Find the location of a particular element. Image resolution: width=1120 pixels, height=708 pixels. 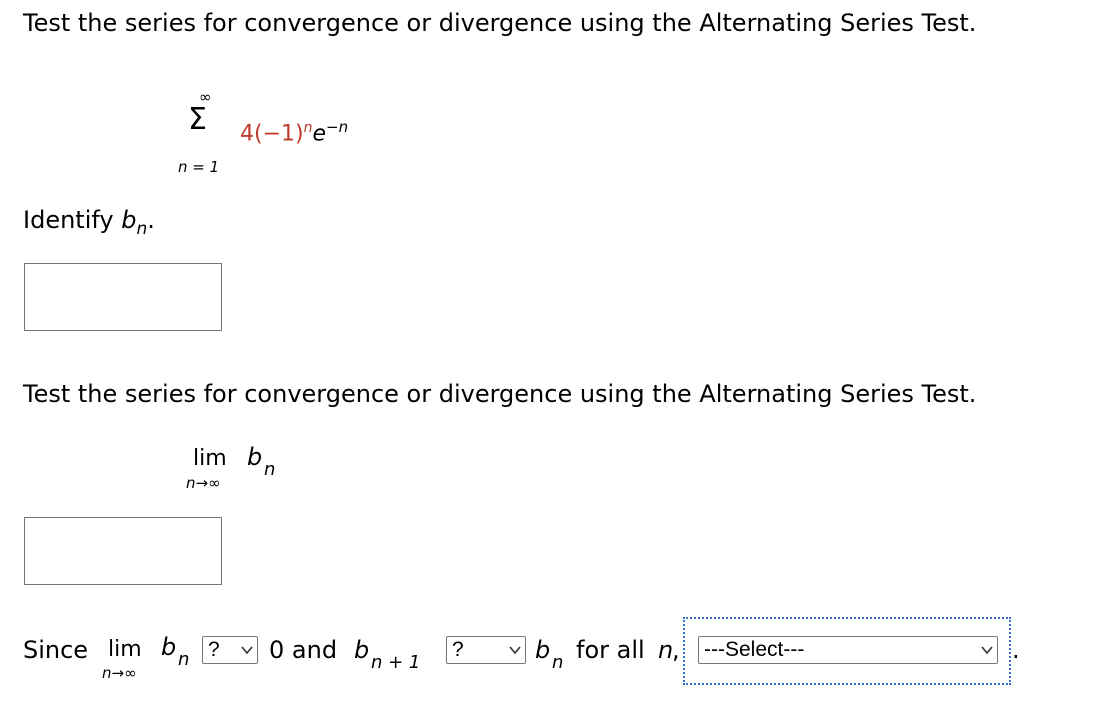

bn-var: b is located at coordinates (543, 650).